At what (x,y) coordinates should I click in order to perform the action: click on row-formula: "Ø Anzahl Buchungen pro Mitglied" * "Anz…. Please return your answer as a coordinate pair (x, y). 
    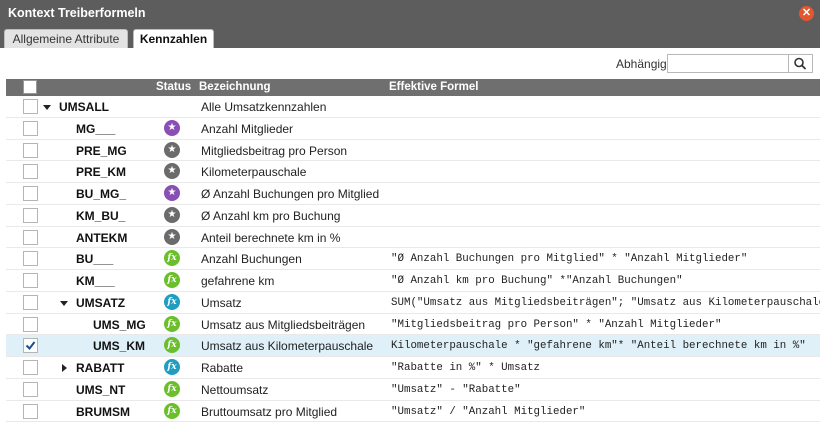
    Looking at the image, I should click on (569, 259).